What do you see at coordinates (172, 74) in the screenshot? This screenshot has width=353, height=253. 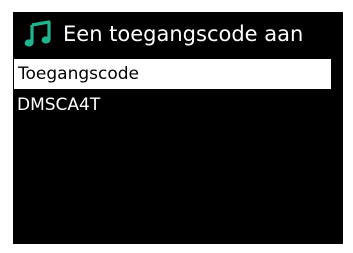 I see `menu-item-access-code: Toegangscode` at bounding box center [172, 74].